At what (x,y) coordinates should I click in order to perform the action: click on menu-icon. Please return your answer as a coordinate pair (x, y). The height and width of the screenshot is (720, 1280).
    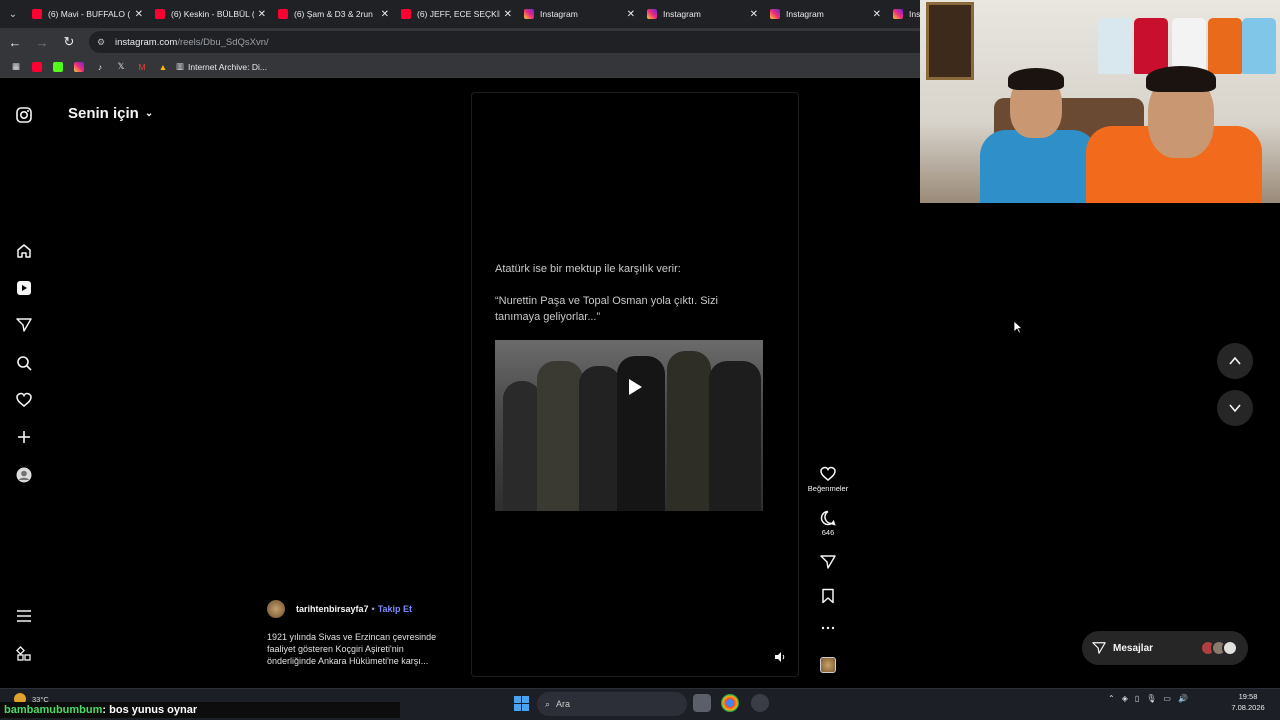
    Looking at the image, I should click on (24, 616).